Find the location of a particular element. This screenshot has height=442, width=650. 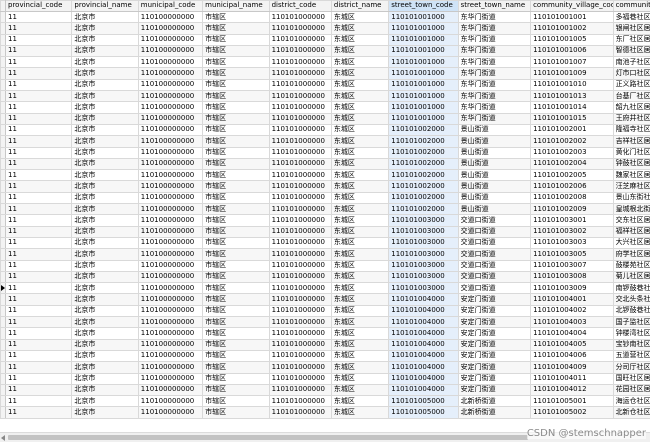

cell-communit: 府学社区居 is located at coordinates (631, 254).